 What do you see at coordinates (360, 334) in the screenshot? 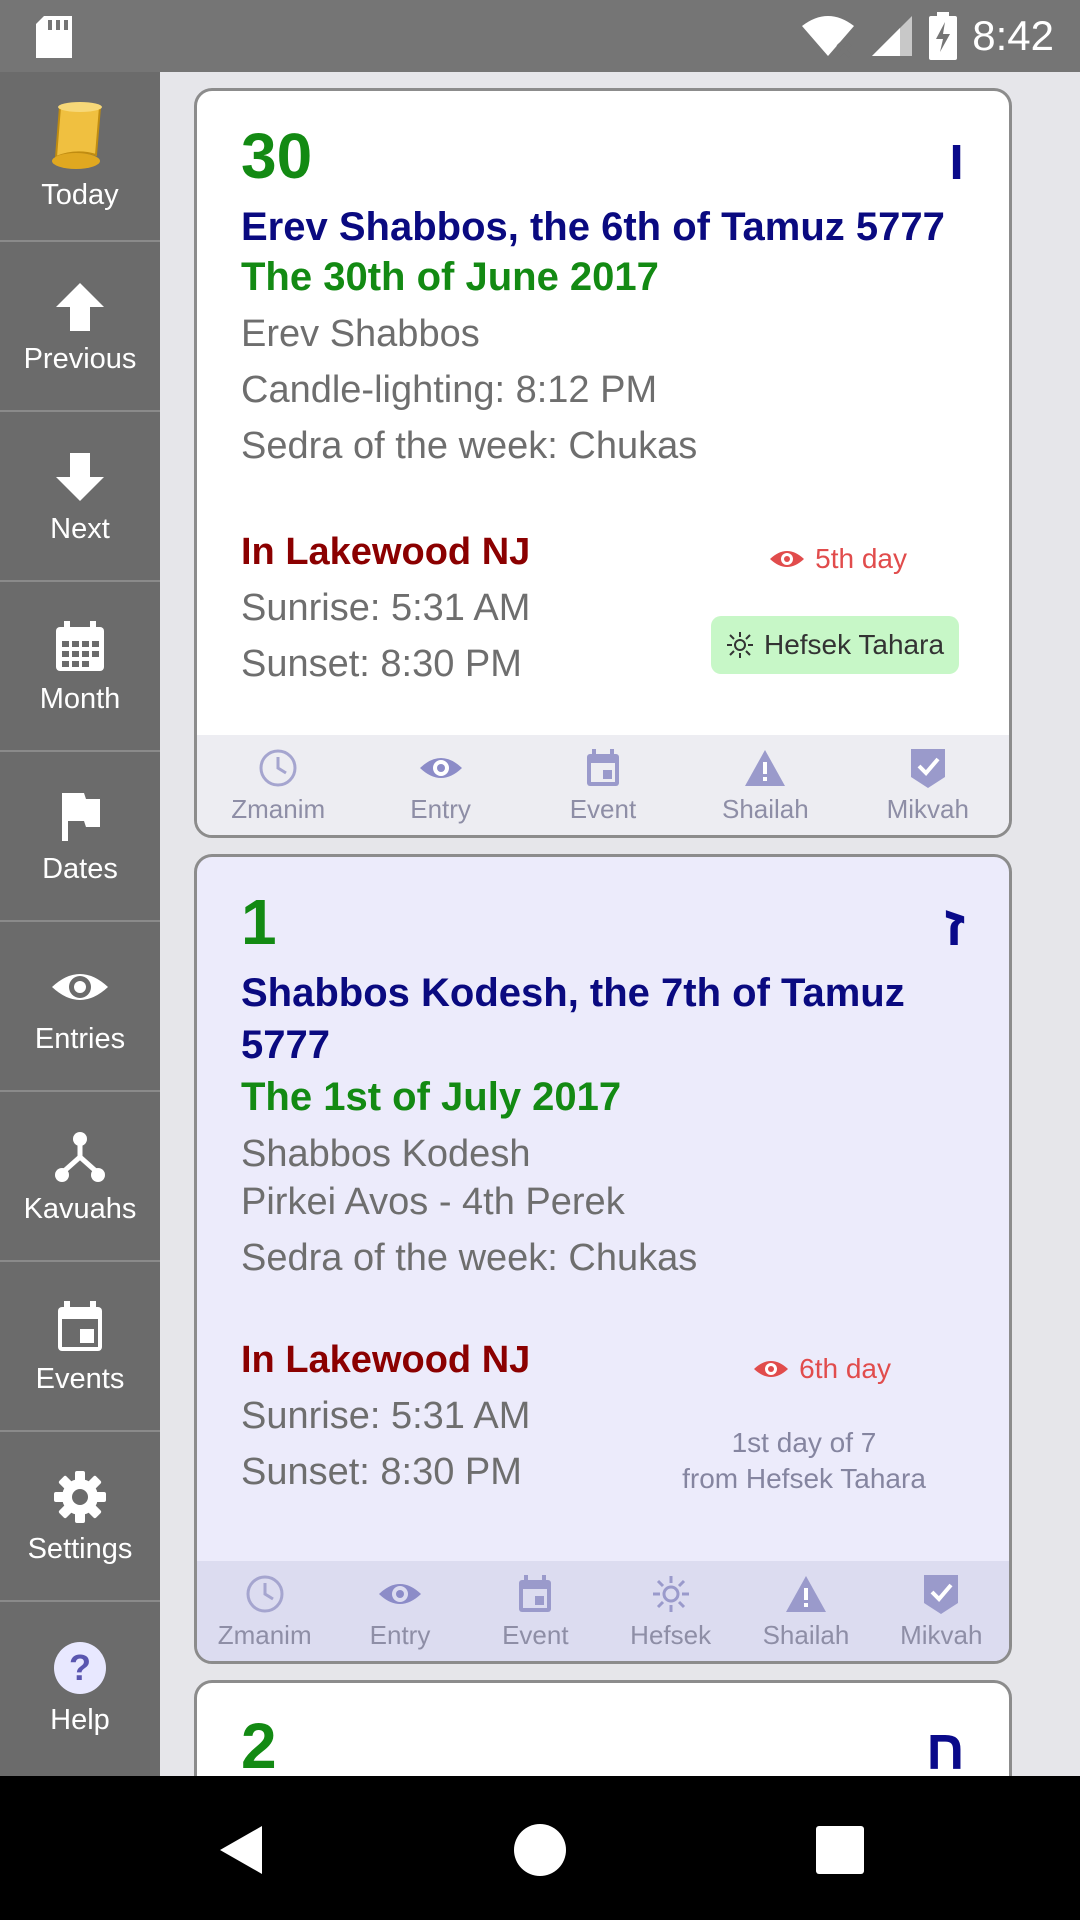
I see `day-note: Erev Shabbos` at bounding box center [360, 334].